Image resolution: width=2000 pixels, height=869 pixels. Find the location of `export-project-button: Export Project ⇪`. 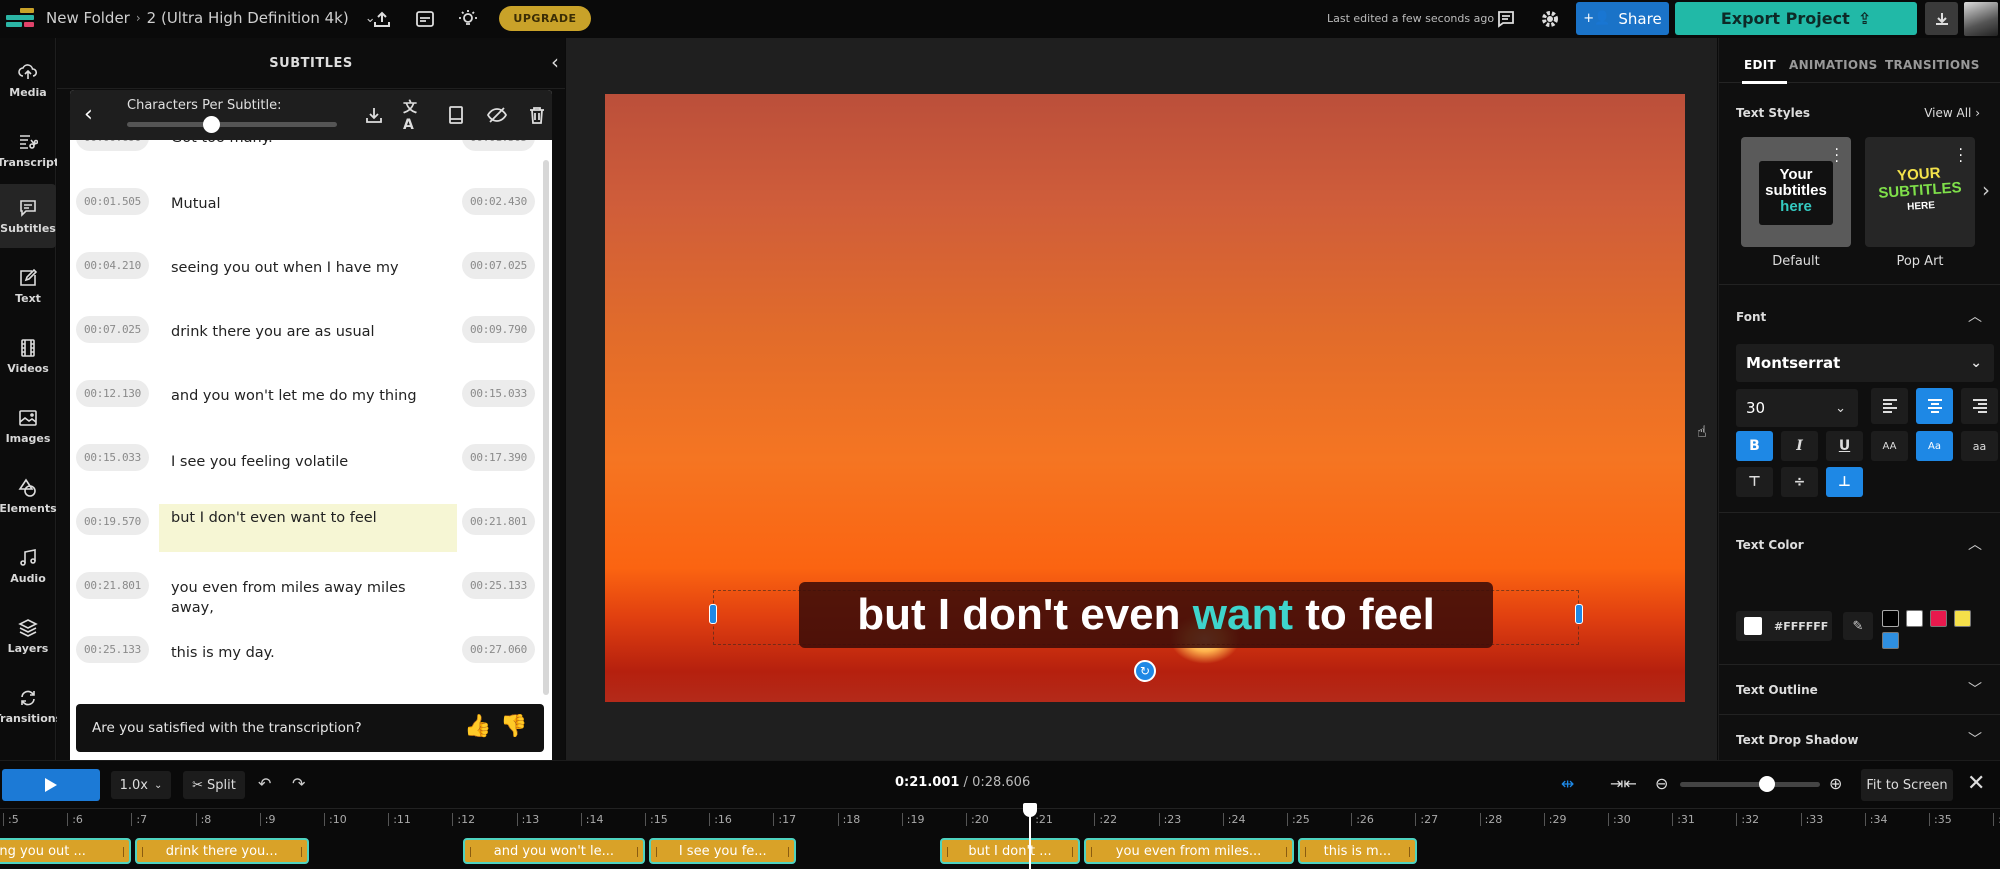

export-project-button: Export Project ⇪ is located at coordinates (1796, 18).